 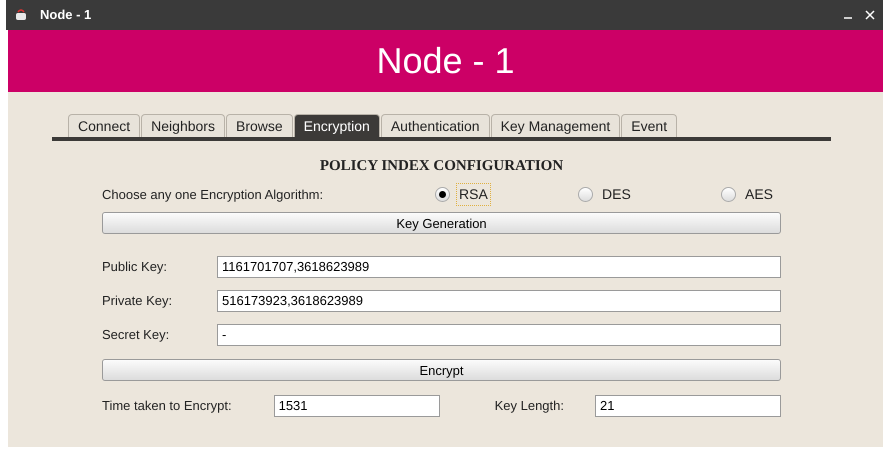 What do you see at coordinates (66, 15) in the screenshot?
I see `window-title: Node - 1` at bounding box center [66, 15].